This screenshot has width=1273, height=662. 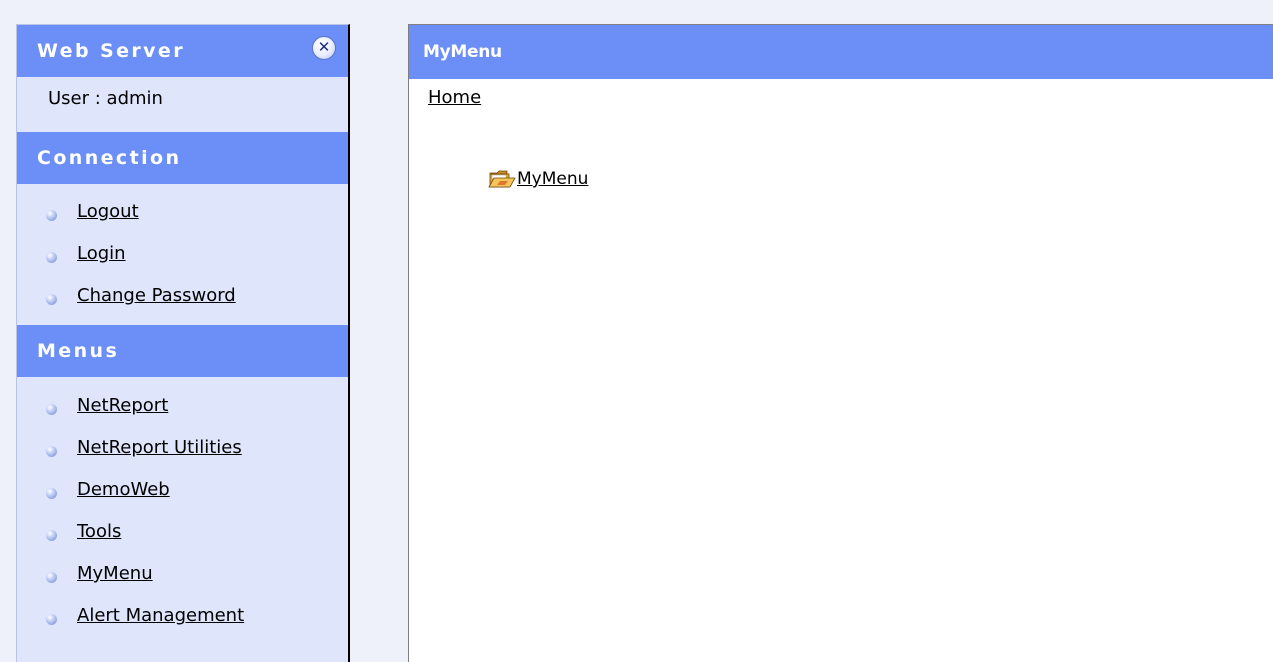 What do you see at coordinates (130, 539) in the screenshot?
I see `sidebar-item-tools: Tools` at bounding box center [130, 539].